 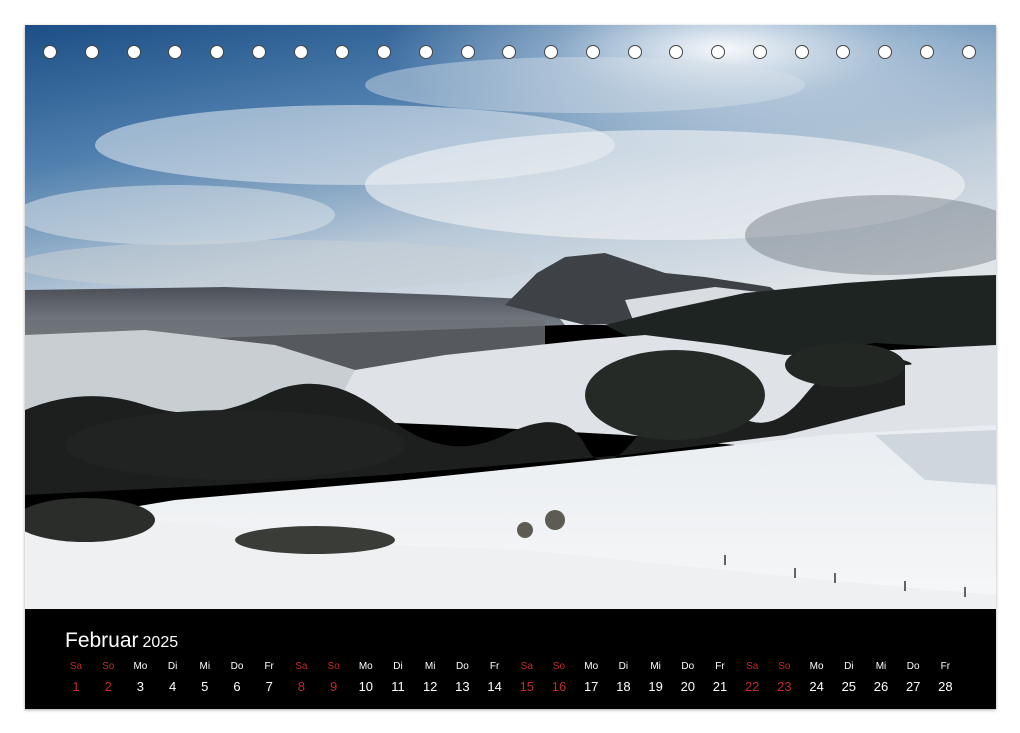 What do you see at coordinates (559, 686) in the screenshot?
I see `day-number: 16` at bounding box center [559, 686].